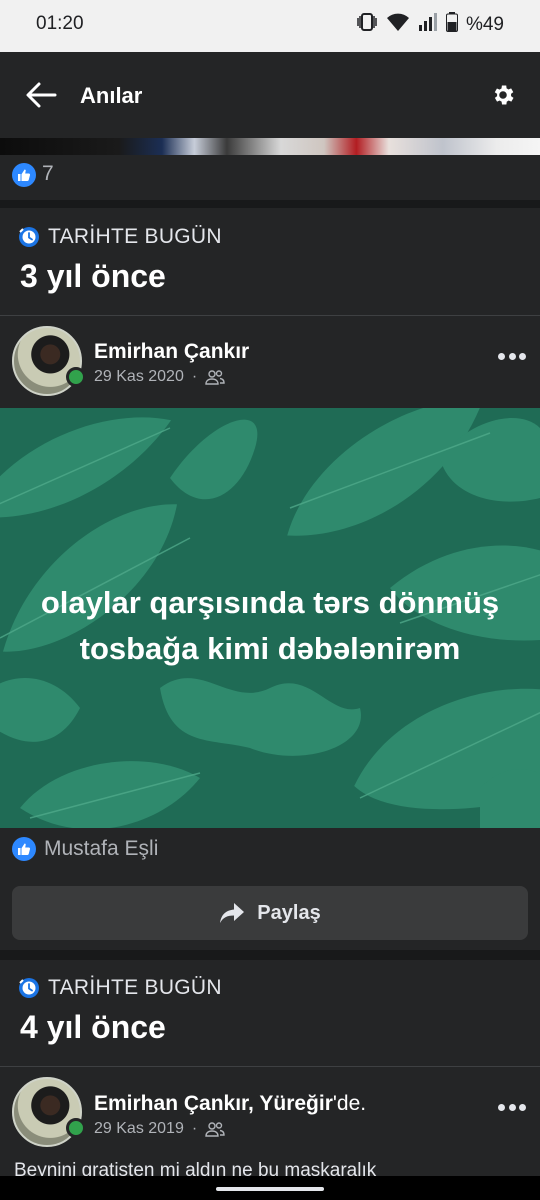 The image size is (540, 1200). I want to click on page-title: Anılar, so click(111, 95).